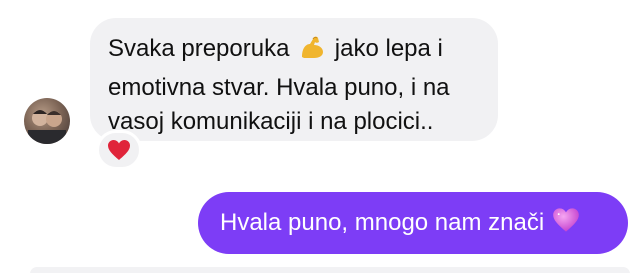 This screenshot has width=640, height=273. What do you see at coordinates (382, 222) in the screenshot?
I see `outgoing-message-text: Hvala puno, mnogo nam znači` at bounding box center [382, 222].